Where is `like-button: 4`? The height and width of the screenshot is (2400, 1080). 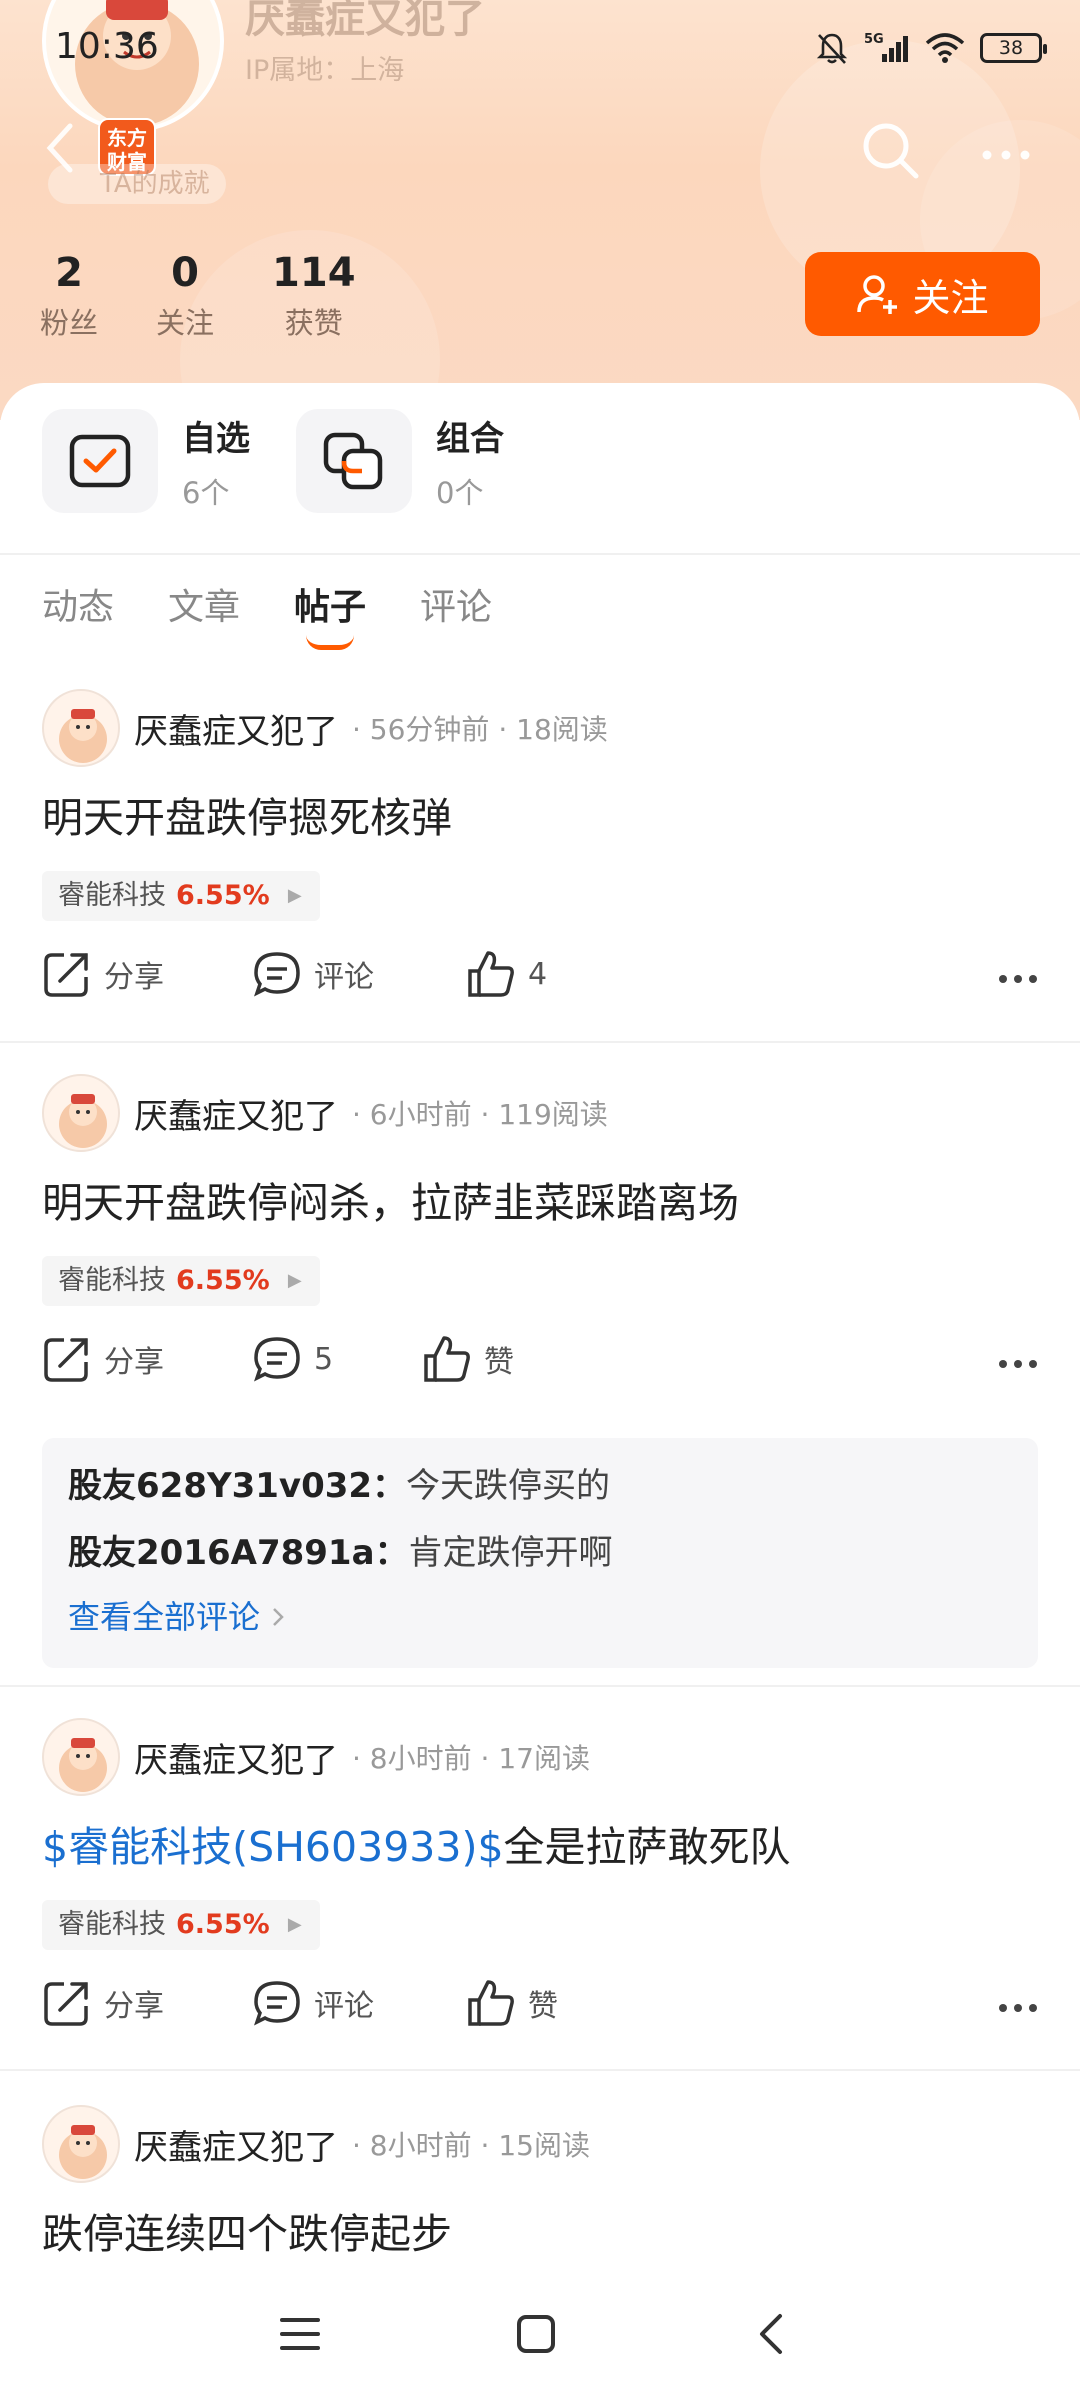 like-button: 4 is located at coordinates (506, 974).